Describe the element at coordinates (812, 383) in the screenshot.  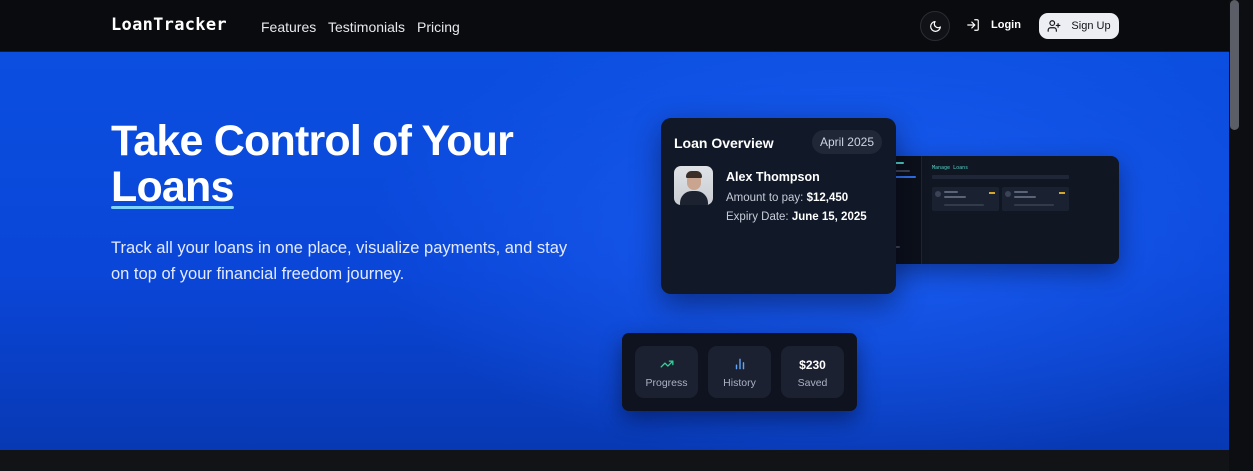
I see `stat-label: Saved` at that location.